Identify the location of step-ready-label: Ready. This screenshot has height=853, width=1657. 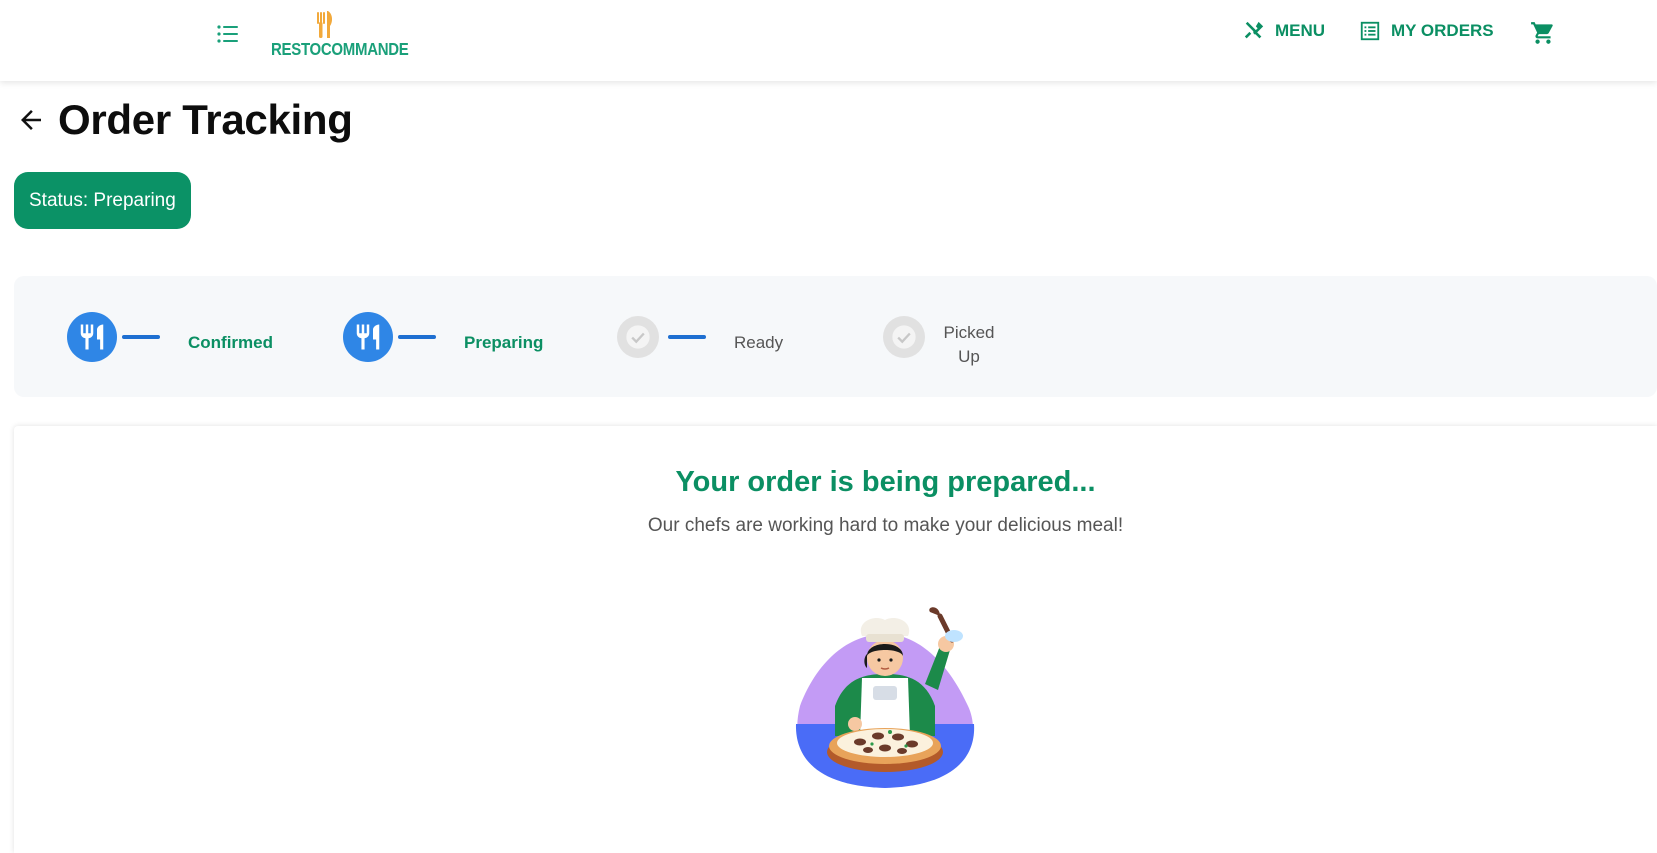
(759, 342).